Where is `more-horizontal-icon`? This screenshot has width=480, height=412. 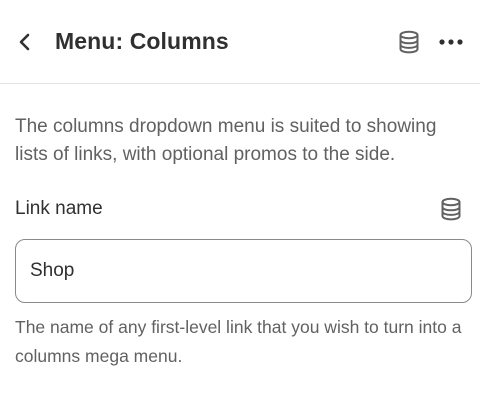 more-horizontal-icon is located at coordinates (451, 41).